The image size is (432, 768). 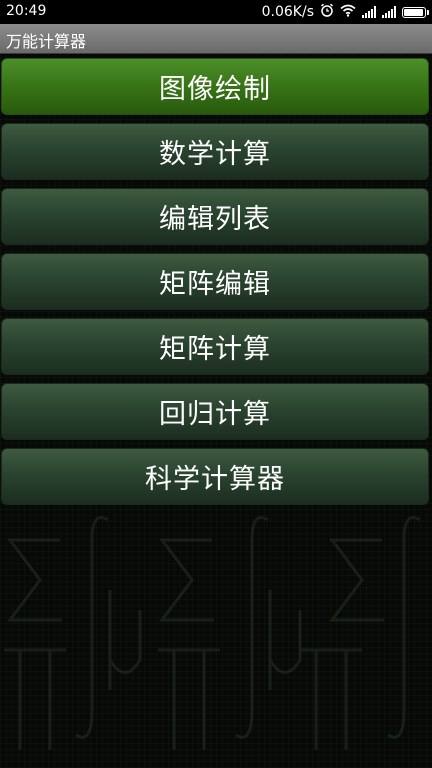 What do you see at coordinates (46, 41) in the screenshot?
I see `app-title: 万能计算器` at bounding box center [46, 41].